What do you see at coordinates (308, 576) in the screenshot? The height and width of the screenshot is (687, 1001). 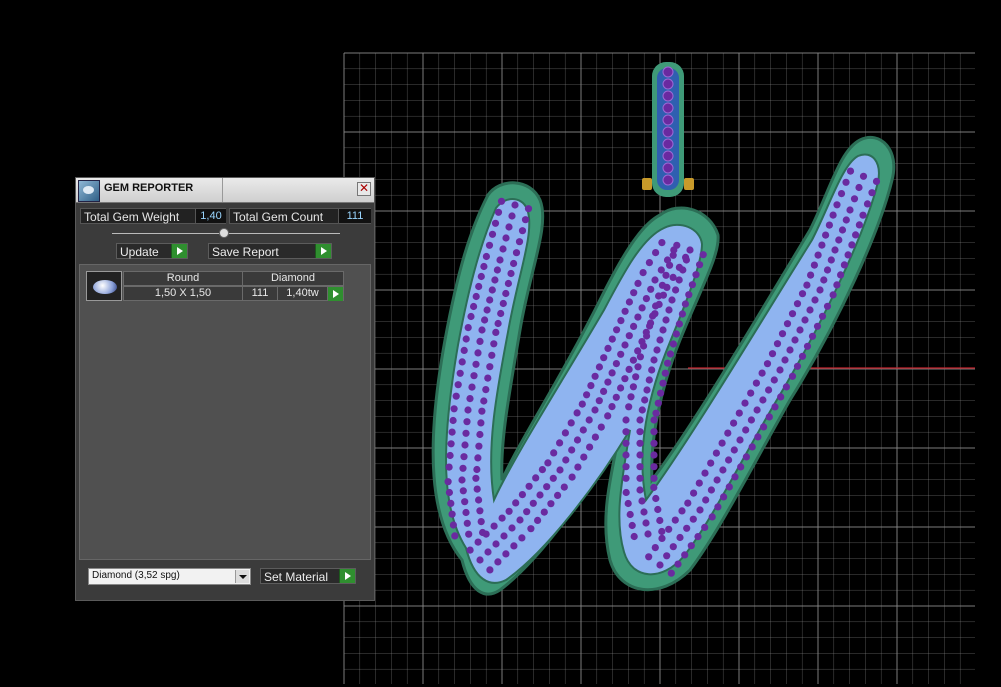 I see `set-material-button: Set Material` at bounding box center [308, 576].